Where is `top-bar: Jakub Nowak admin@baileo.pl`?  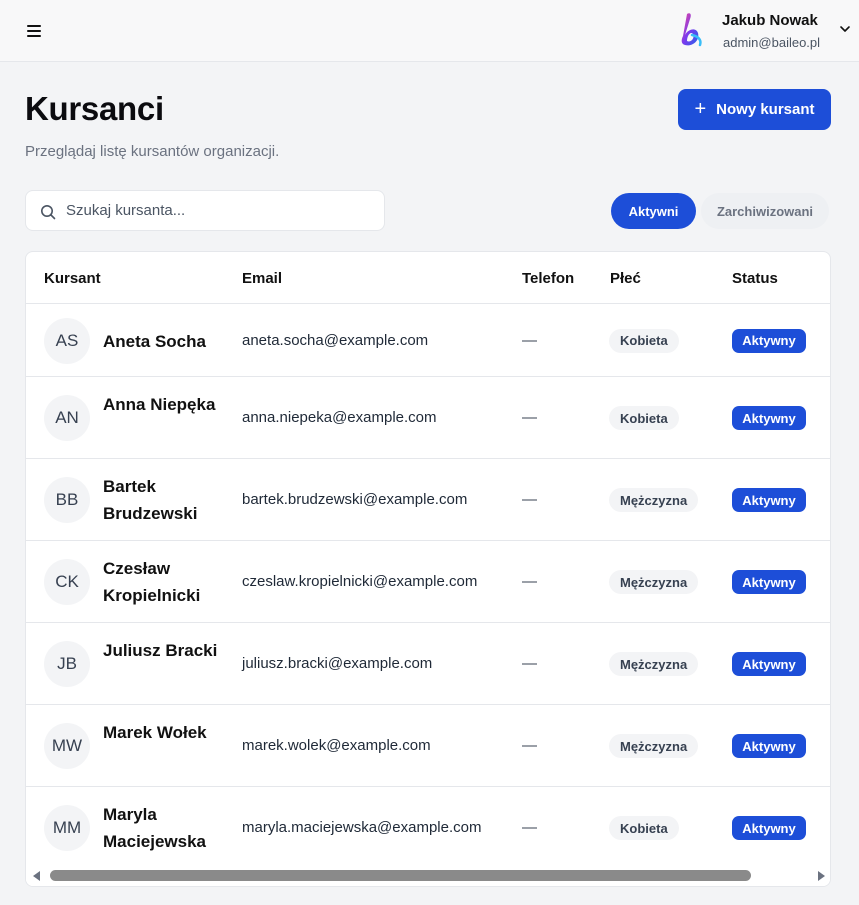
top-bar: Jakub Nowak admin@baileo.pl is located at coordinates (429, 31).